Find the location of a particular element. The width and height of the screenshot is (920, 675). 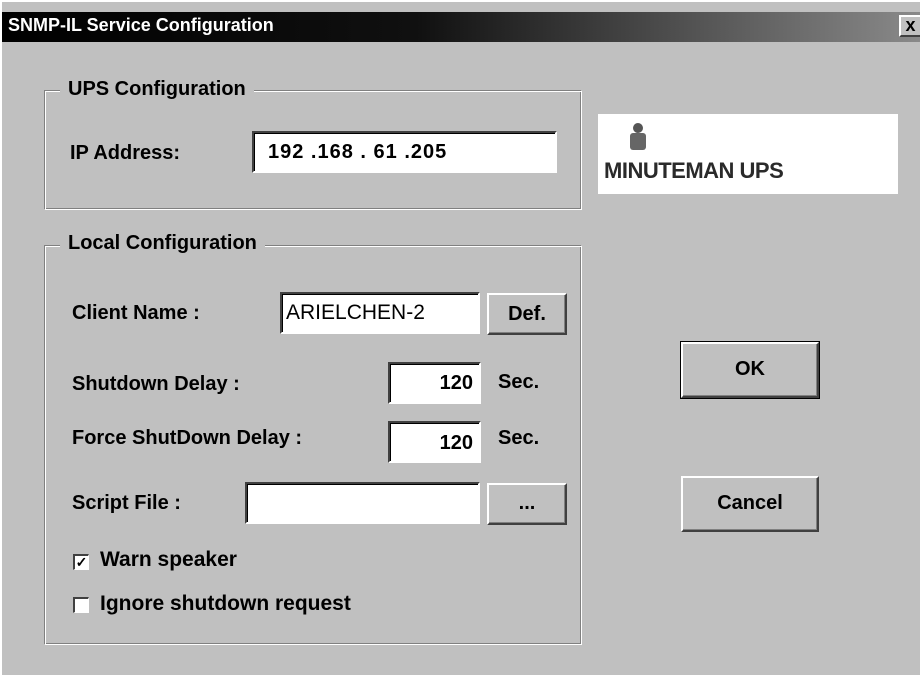

local-configuration-legend: Local Configuration is located at coordinates (162, 243).